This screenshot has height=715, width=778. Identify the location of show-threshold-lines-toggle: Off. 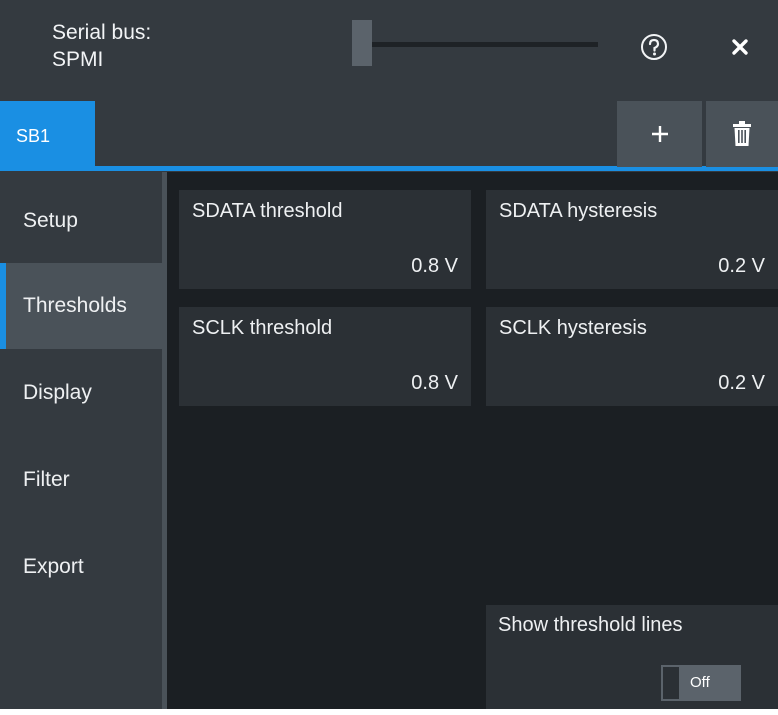
(701, 683).